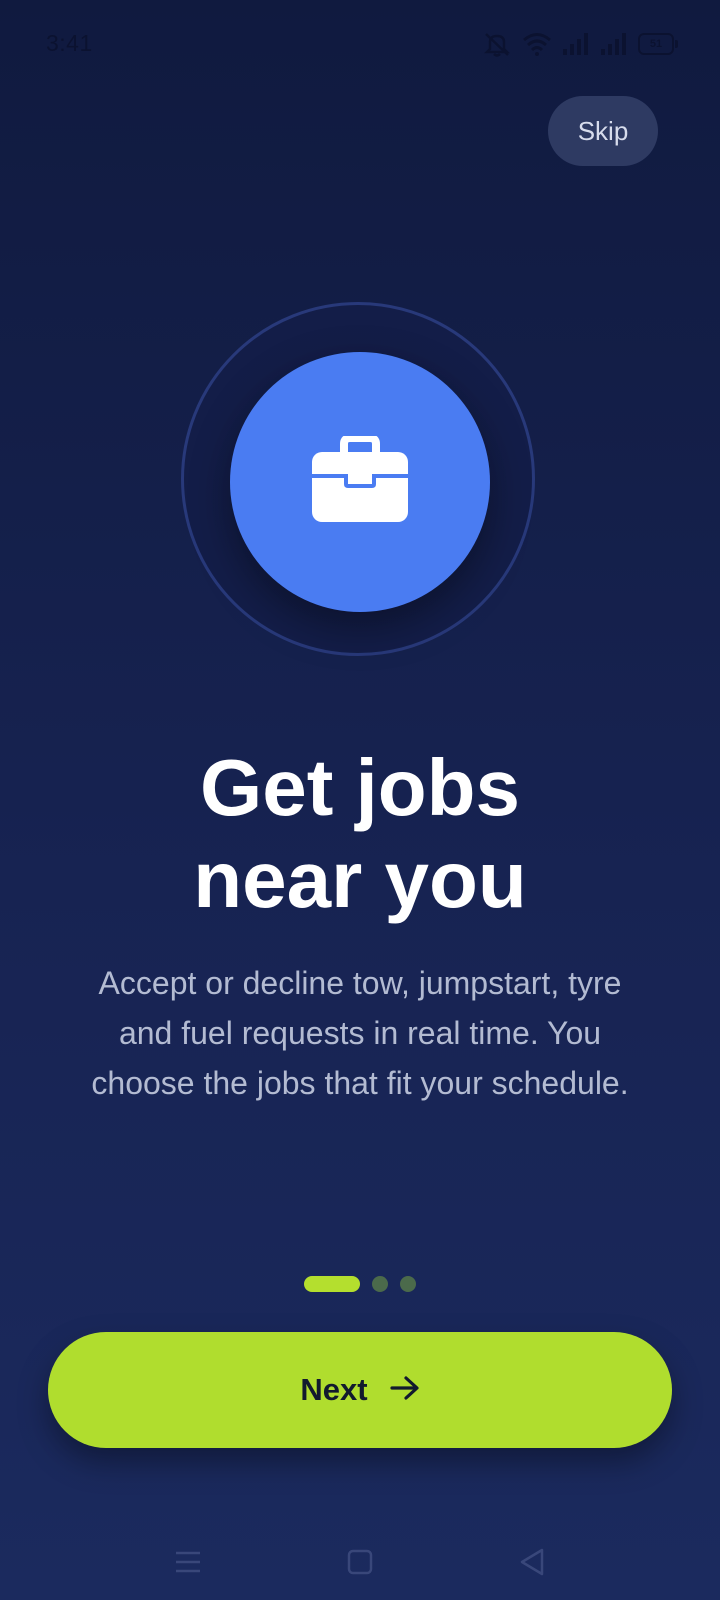  I want to click on battery-icon: 51, so click(658, 44).